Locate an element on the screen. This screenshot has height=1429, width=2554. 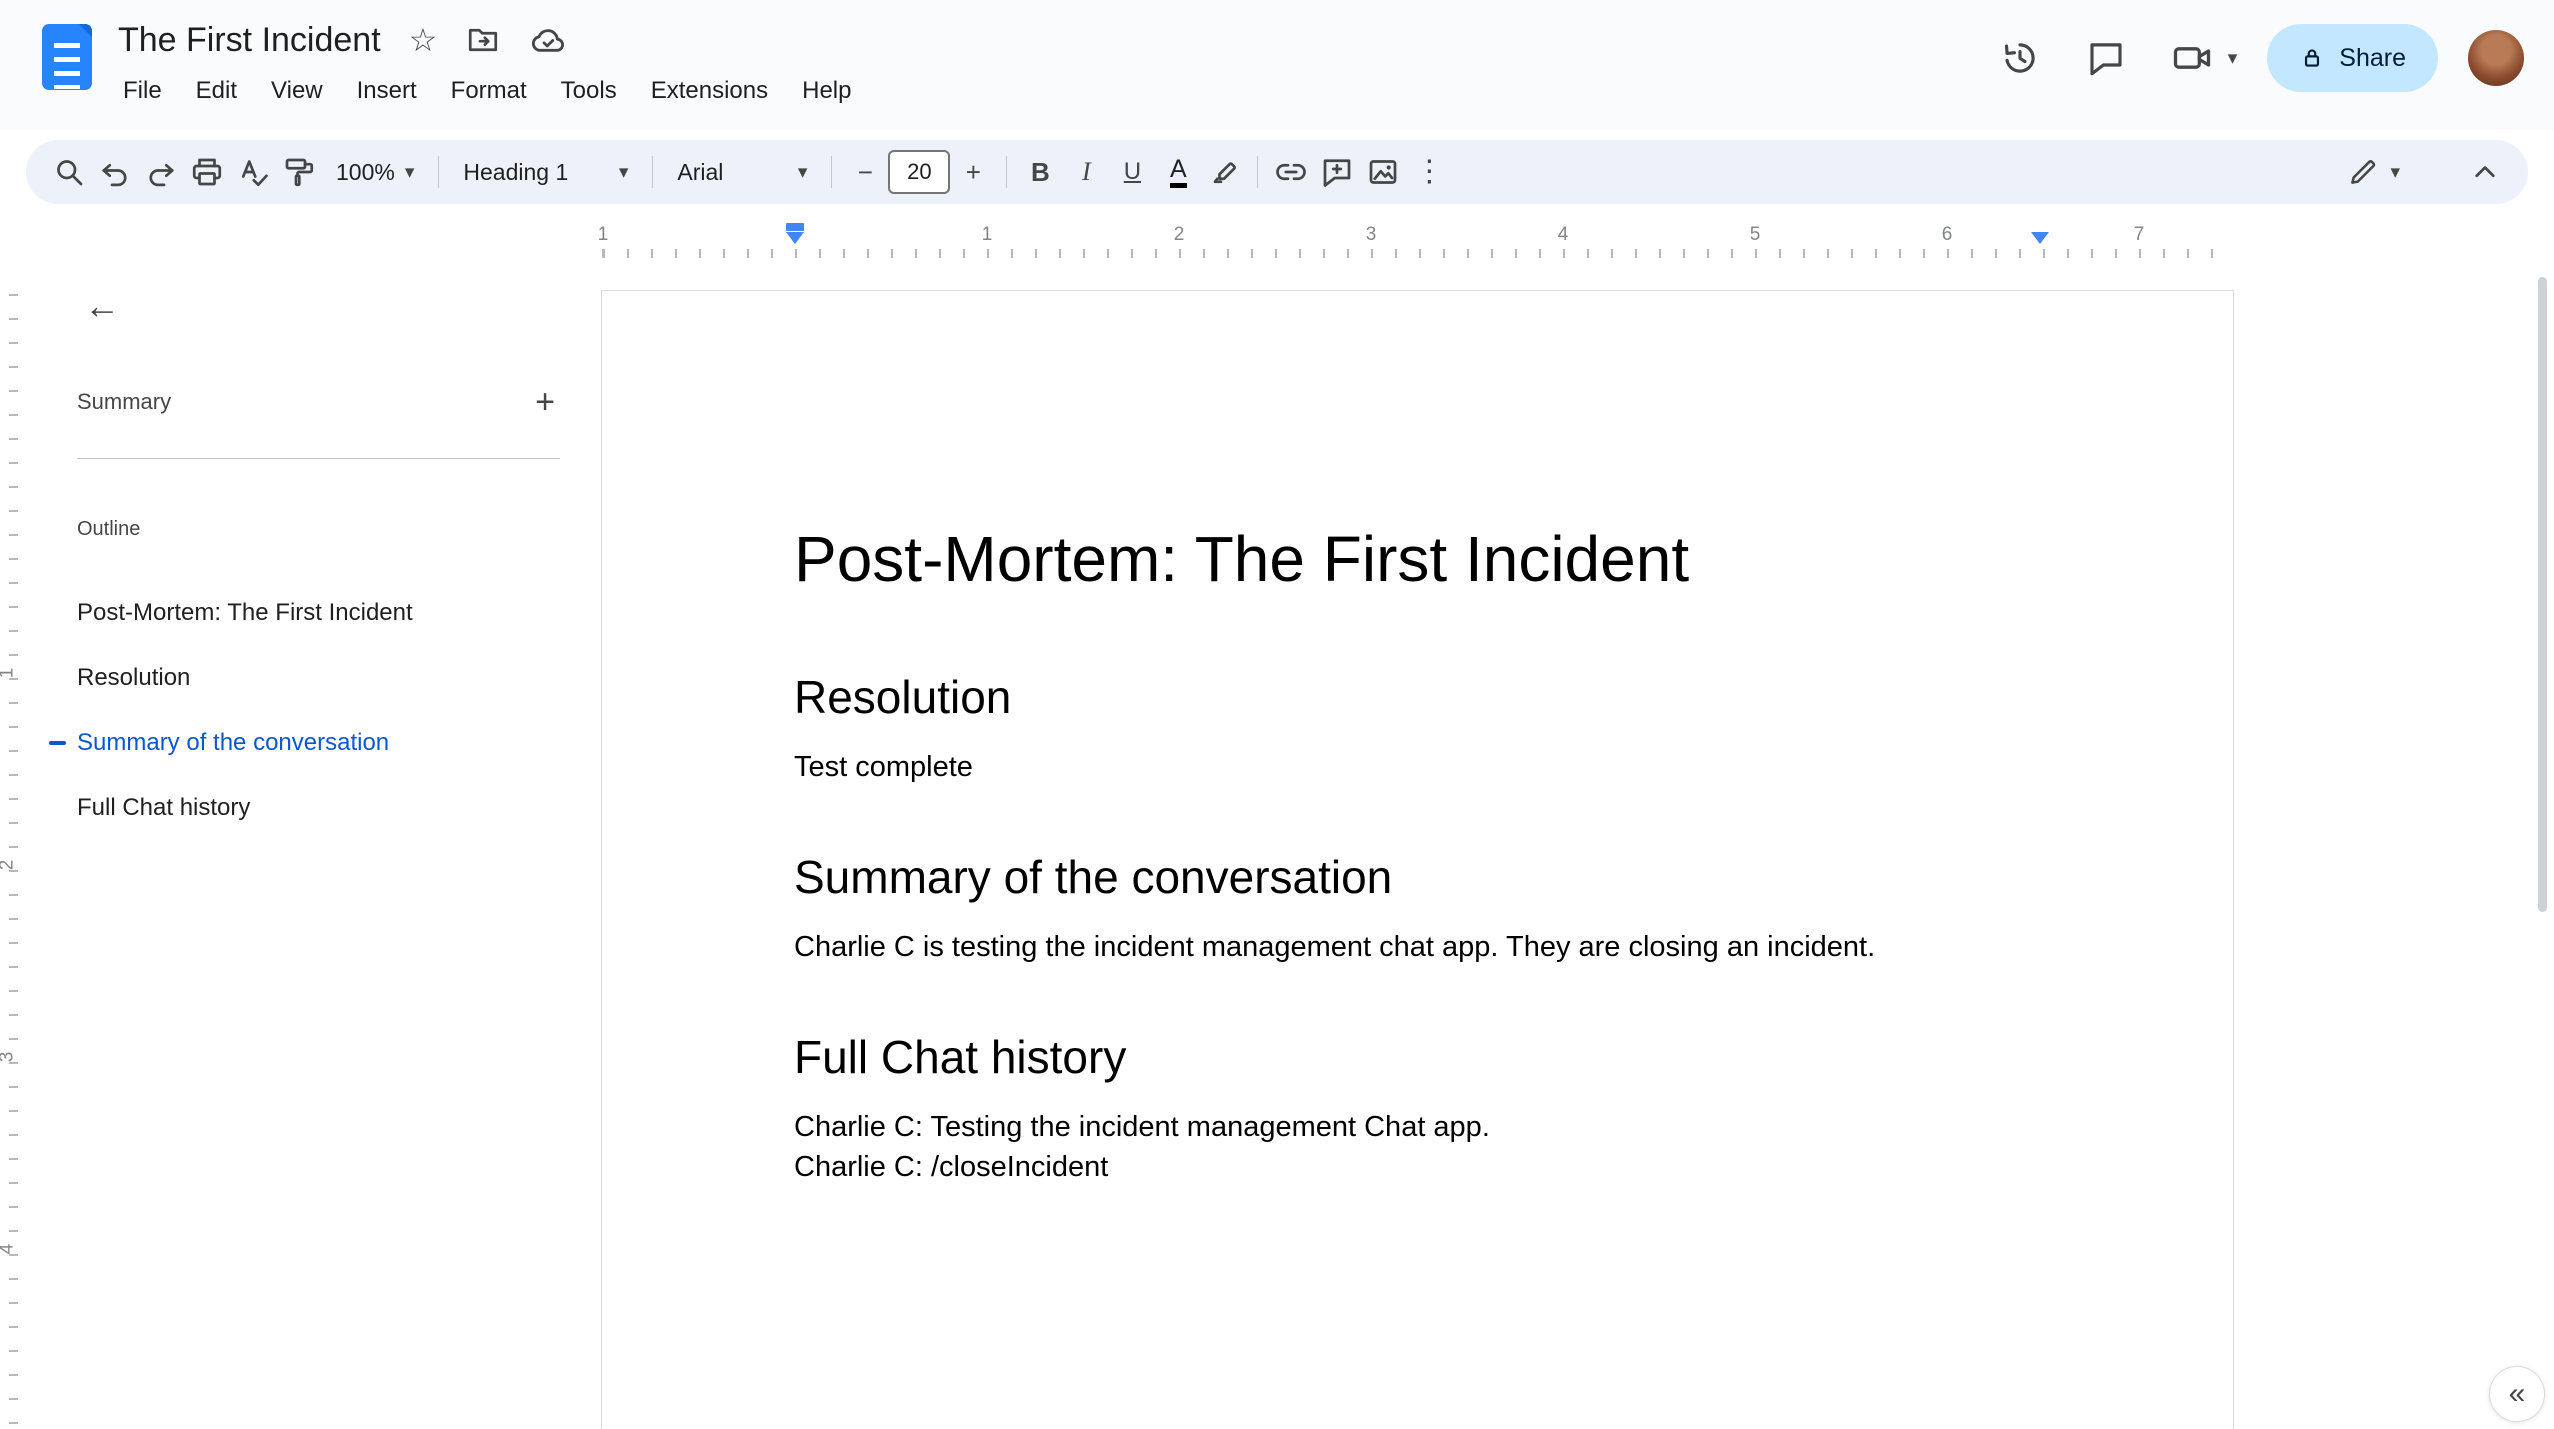
search-menus-icon is located at coordinates (69, 172).